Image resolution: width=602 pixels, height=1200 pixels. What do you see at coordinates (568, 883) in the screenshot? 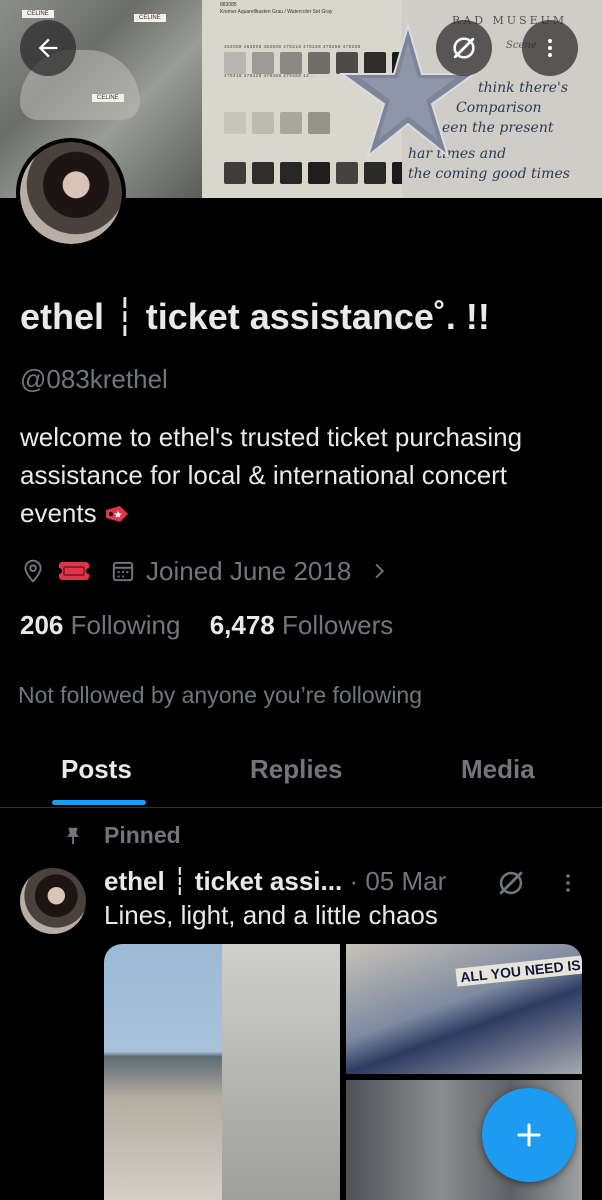
I see `post-more-icon` at bounding box center [568, 883].